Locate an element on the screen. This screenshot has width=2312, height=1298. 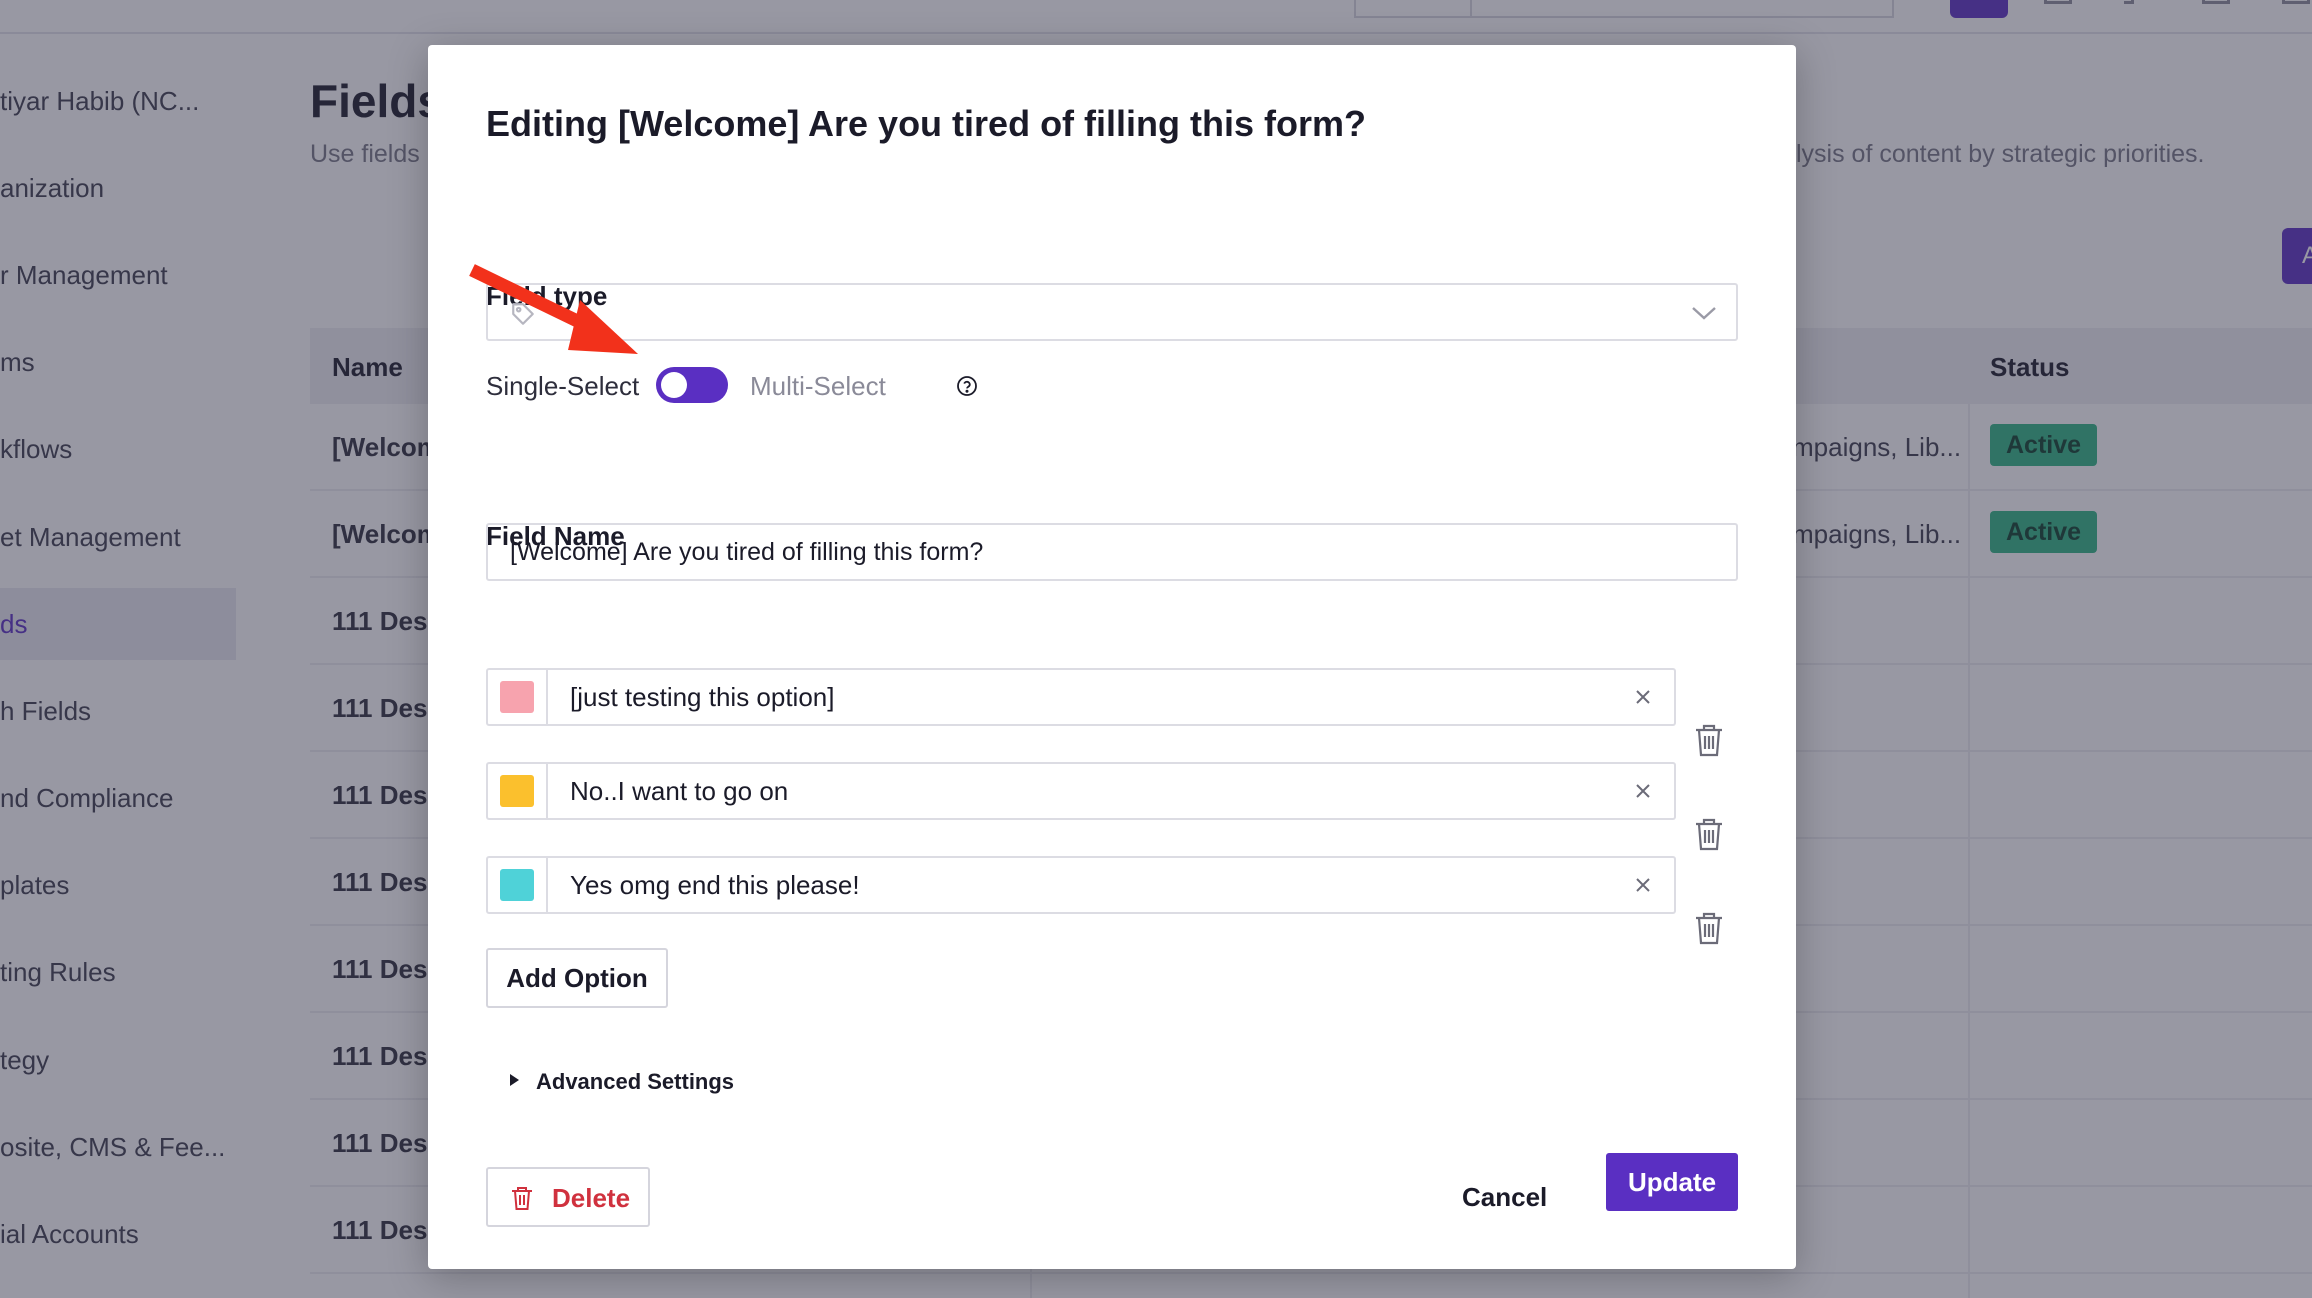
caret-right-icon is located at coordinates (514, 1080).